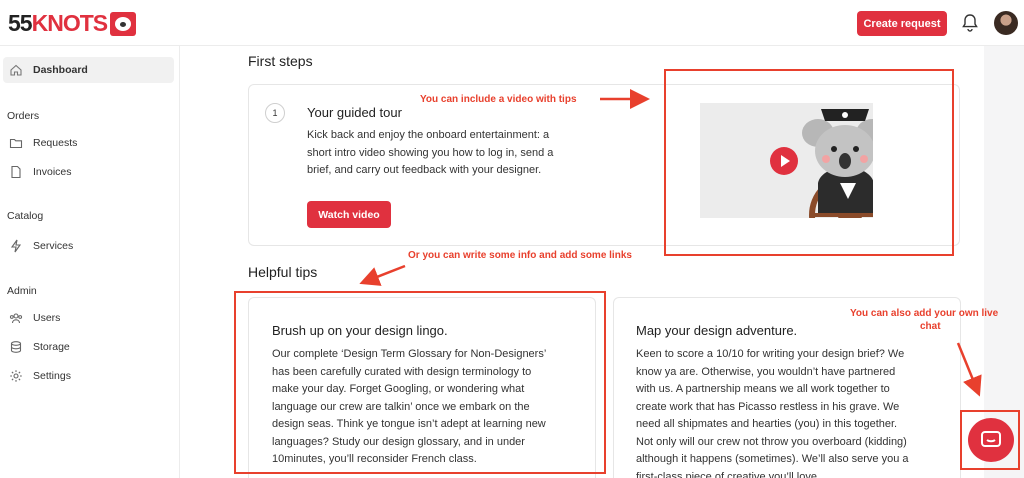  Describe the element at coordinates (512, 23) in the screenshot. I see `top-header: 55 KNOTS Create request` at that location.